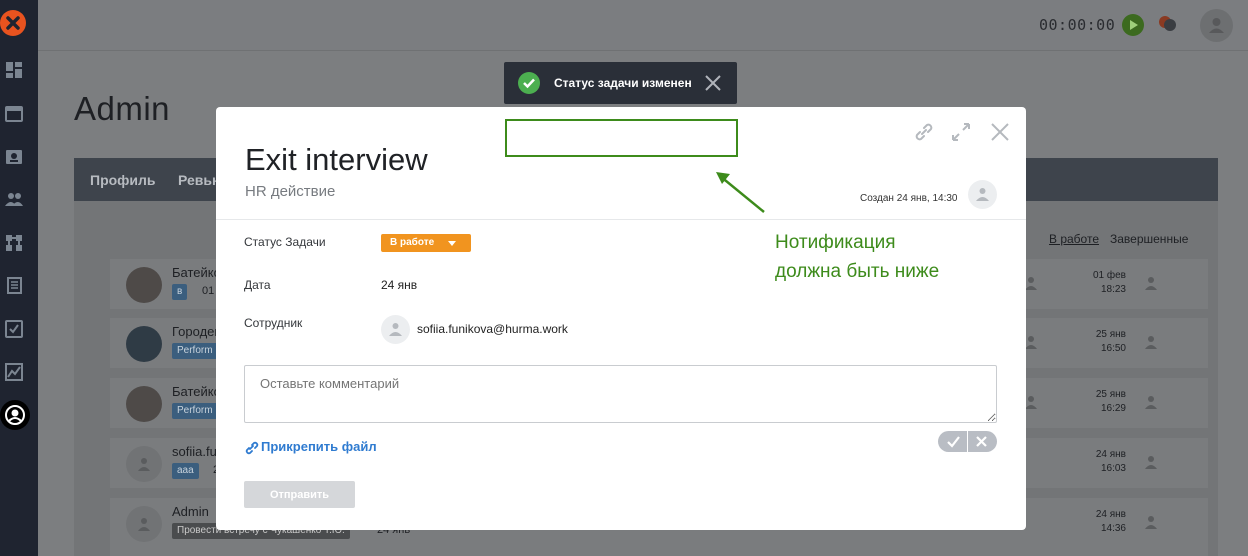 The width and height of the screenshot is (1248, 556). I want to click on row-datetime: 24 янв 14:36, so click(1106, 522).